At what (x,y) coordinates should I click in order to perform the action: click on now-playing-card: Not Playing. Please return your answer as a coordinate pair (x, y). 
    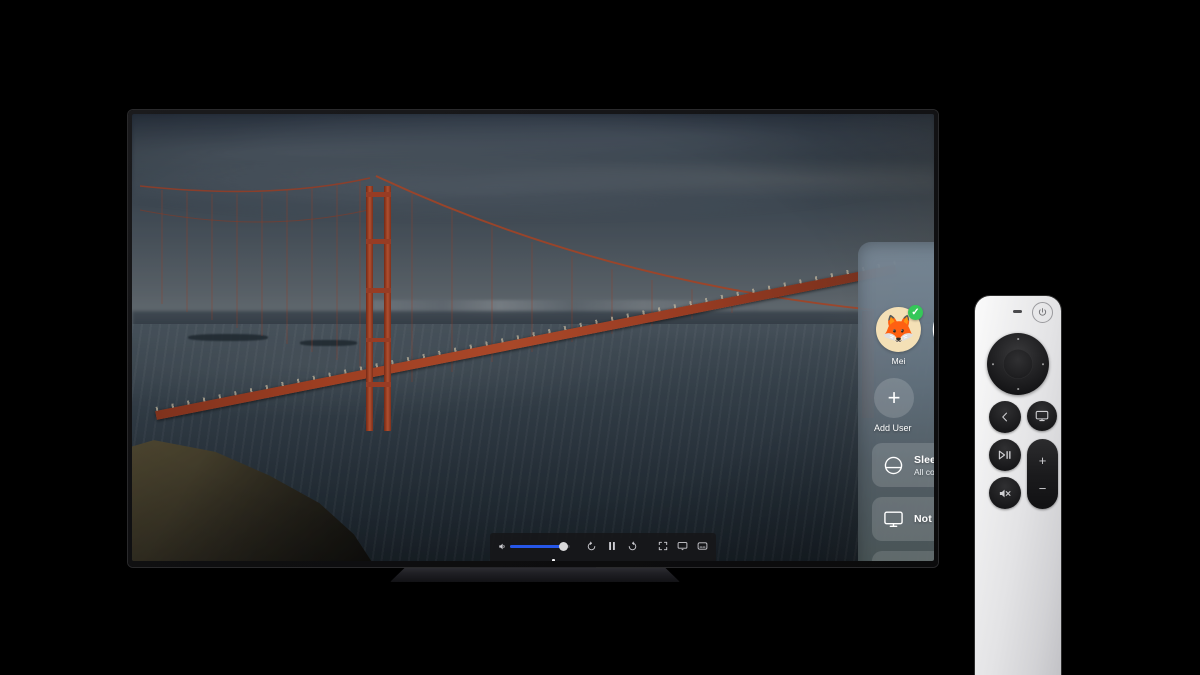
    Looking at the image, I should click on (903, 519).